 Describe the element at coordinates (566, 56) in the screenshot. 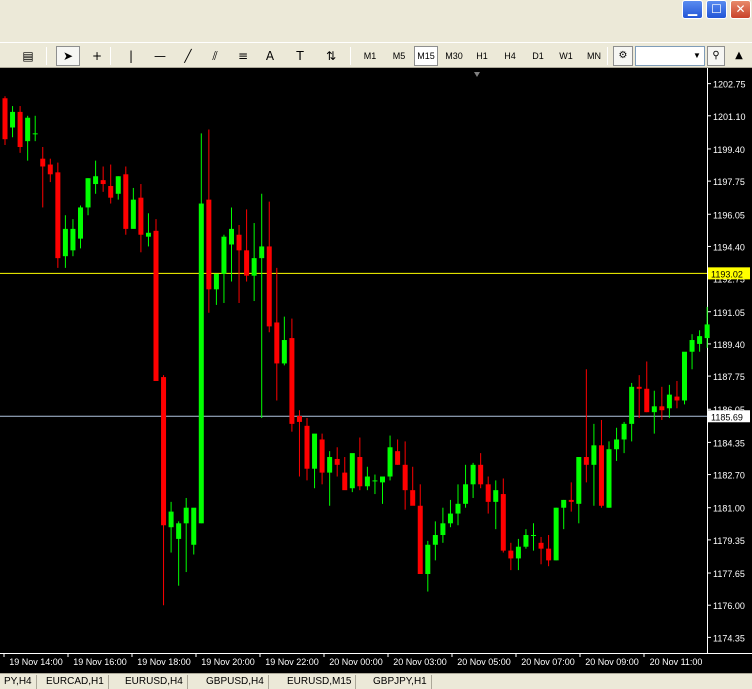

I see `timeframe-w1-button: W1` at that location.